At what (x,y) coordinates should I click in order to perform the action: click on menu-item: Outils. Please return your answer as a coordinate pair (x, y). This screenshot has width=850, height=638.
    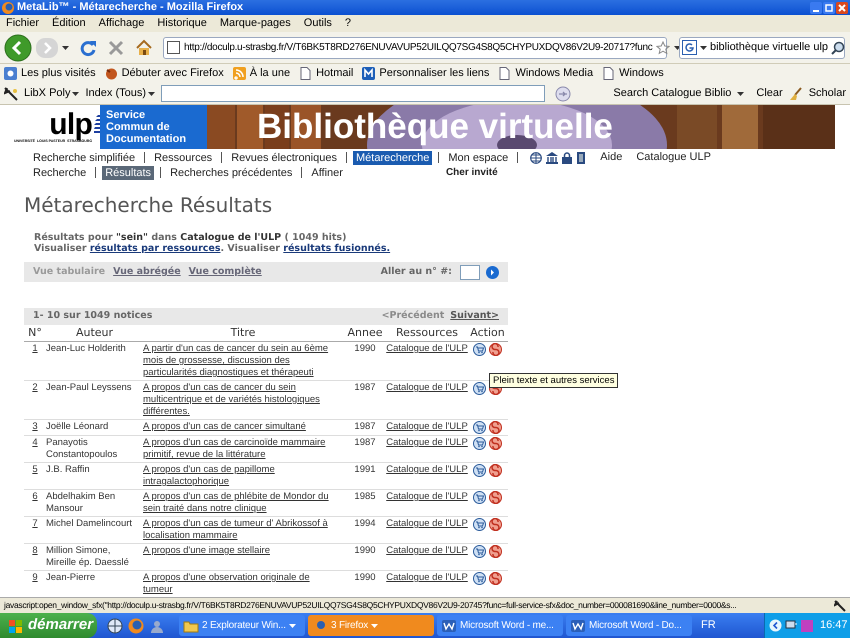
    Looking at the image, I should click on (318, 23).